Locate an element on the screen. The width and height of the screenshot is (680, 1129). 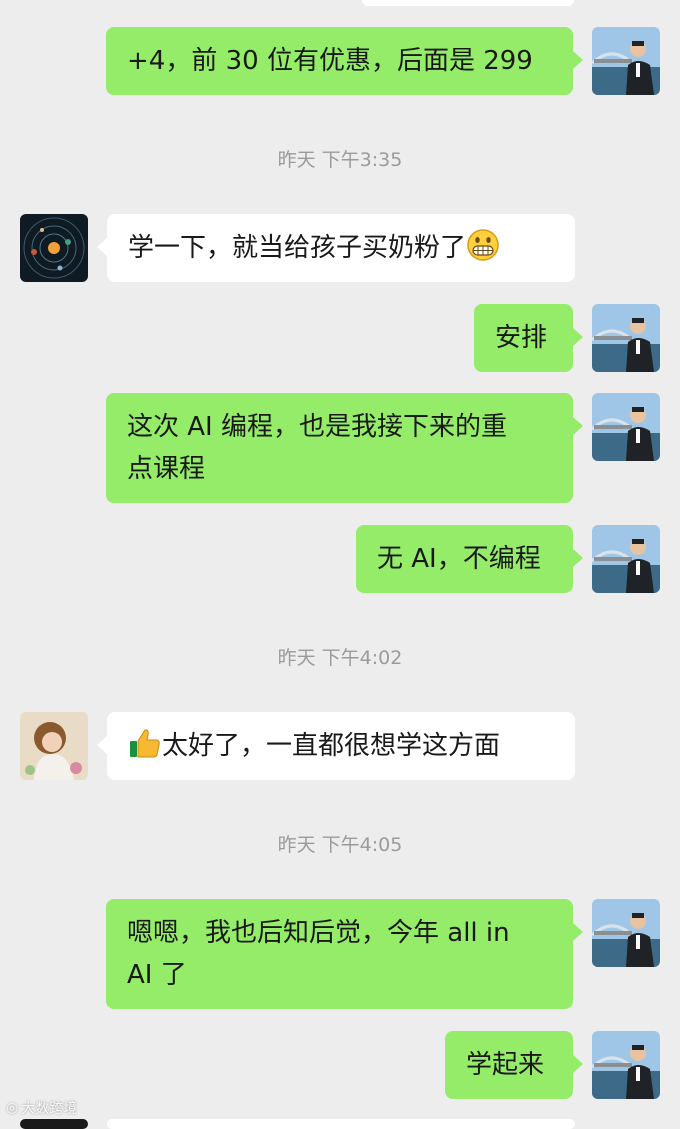
message-text-line: 点课程 is located at coordinates (166, 469).